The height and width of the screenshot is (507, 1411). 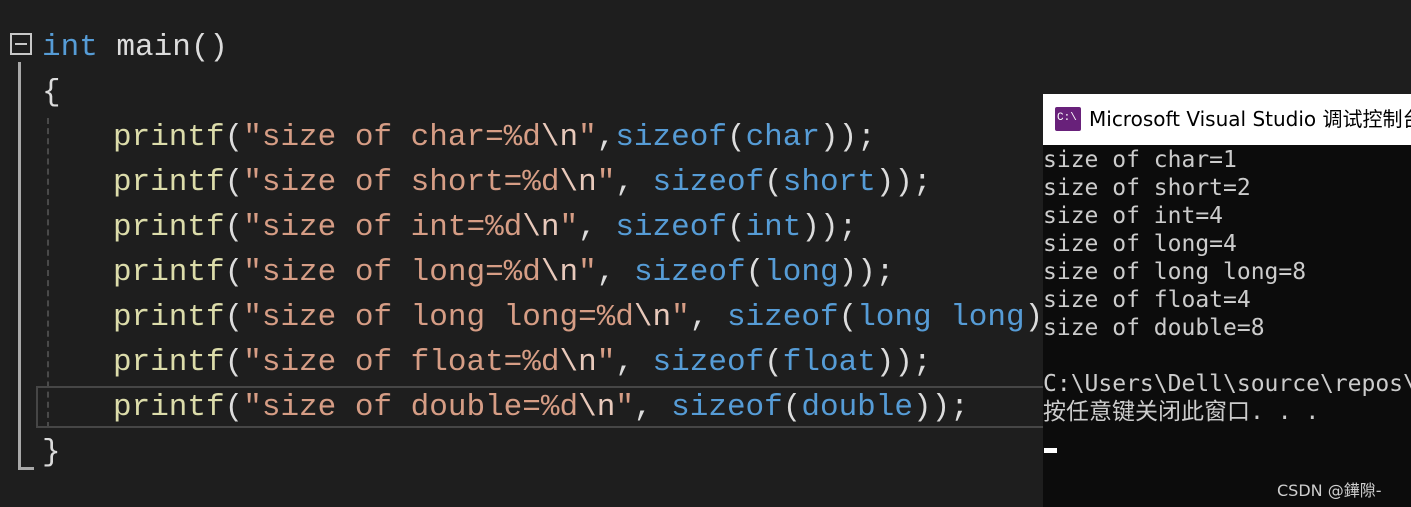 I want to click on console-cursor, so click(x=1050, y=450).